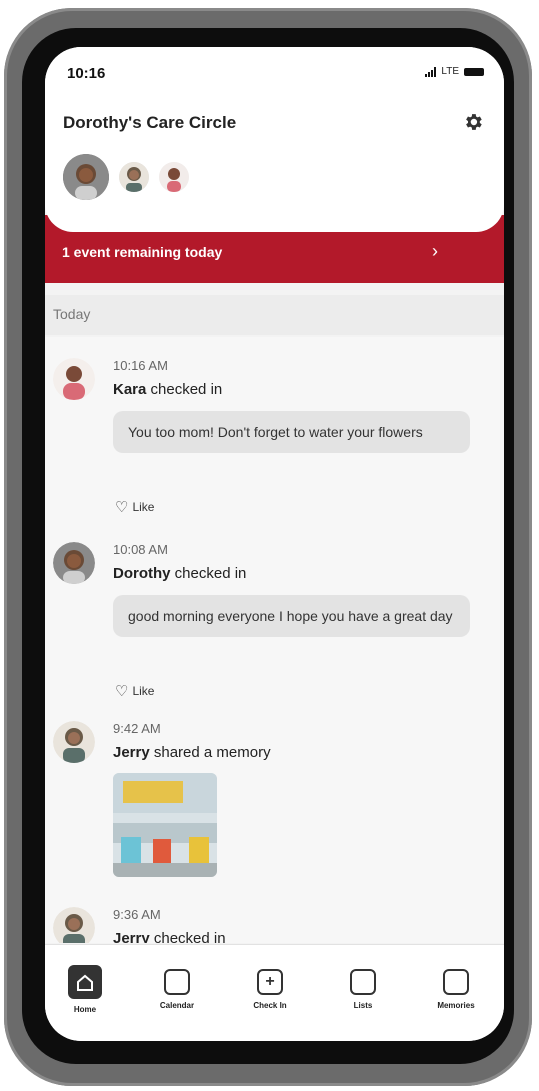  Describe the element at coordinates (177, 1005) in the screenshot. I see `tab-label: Calendar` at that location.